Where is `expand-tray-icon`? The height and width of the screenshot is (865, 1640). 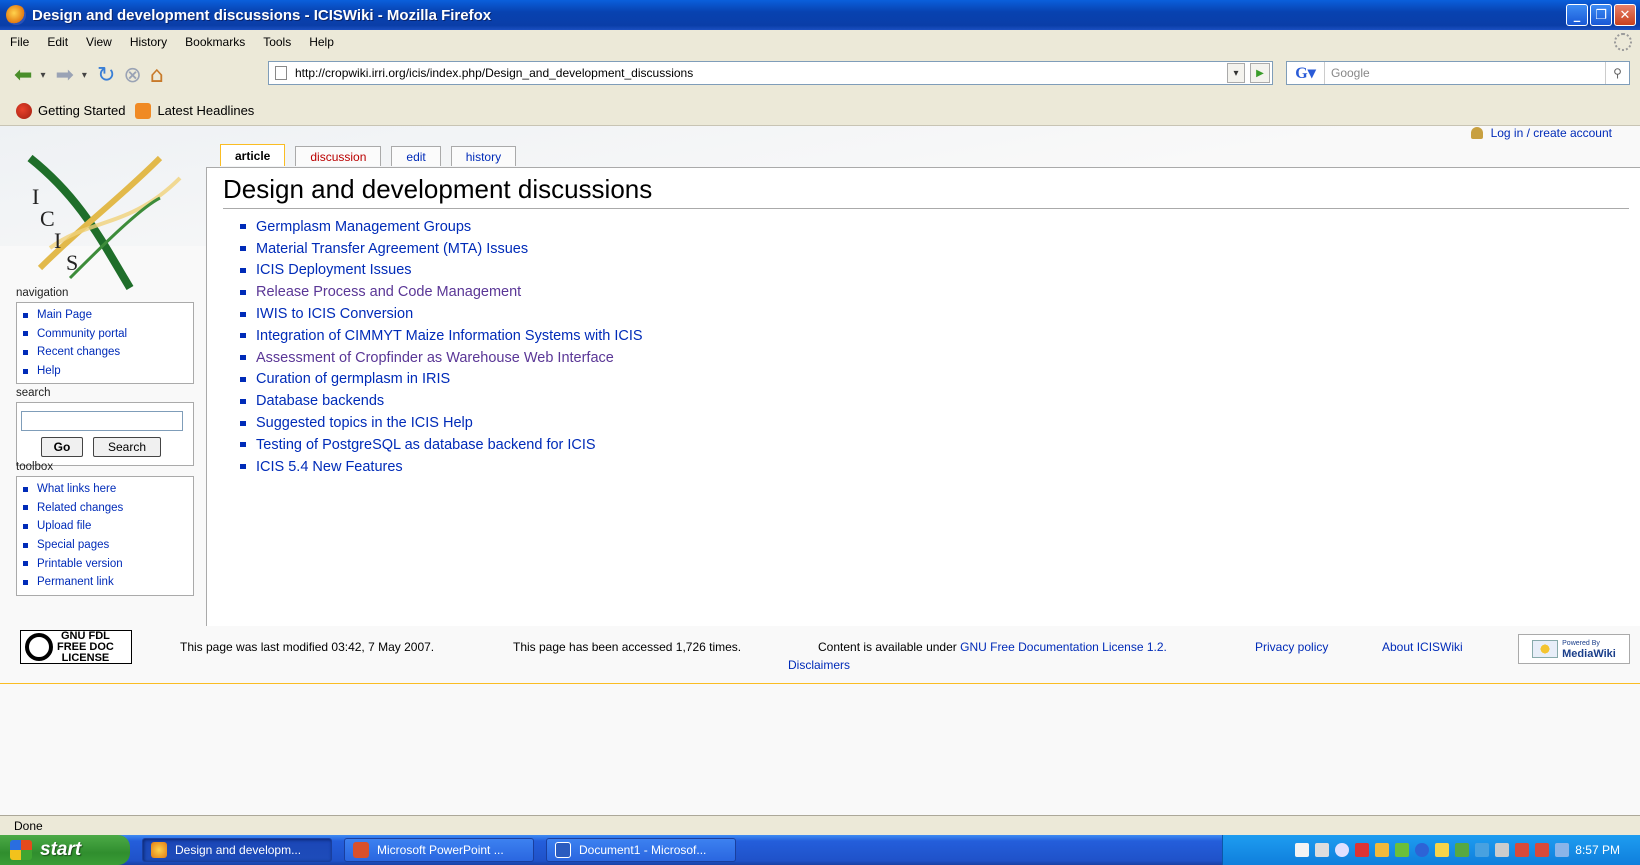
expand-tray-icon is located at coordinates (1342, 850).